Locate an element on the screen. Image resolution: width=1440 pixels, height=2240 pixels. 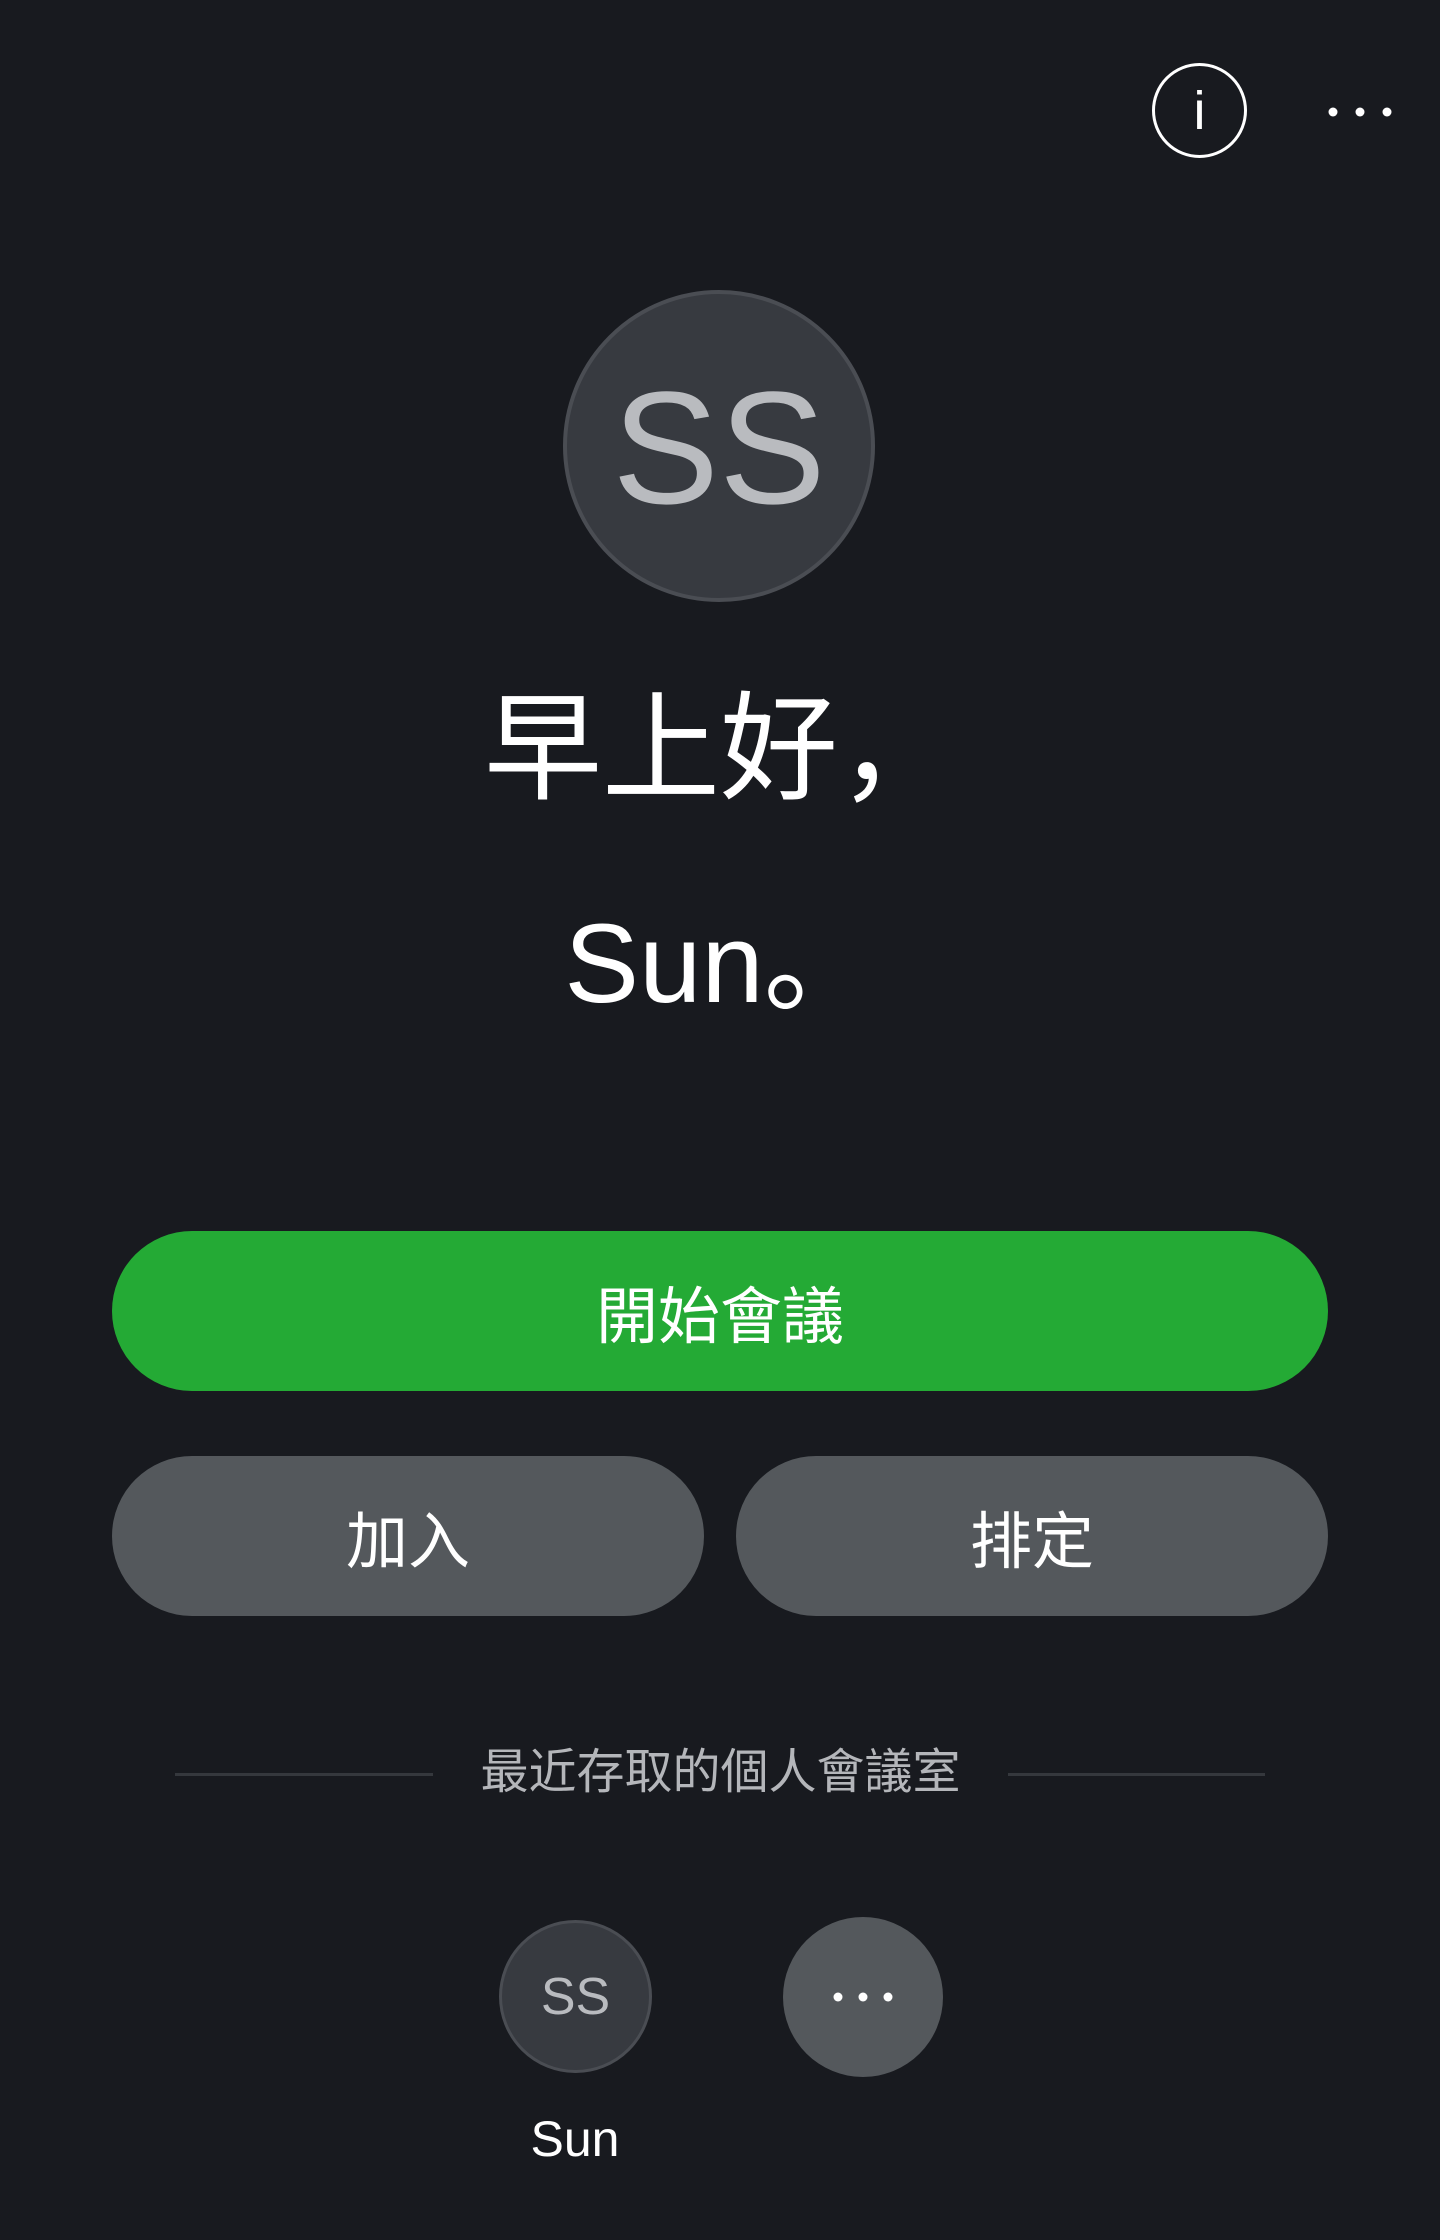
more-rooms-button is located at coordinates (863, 1997).